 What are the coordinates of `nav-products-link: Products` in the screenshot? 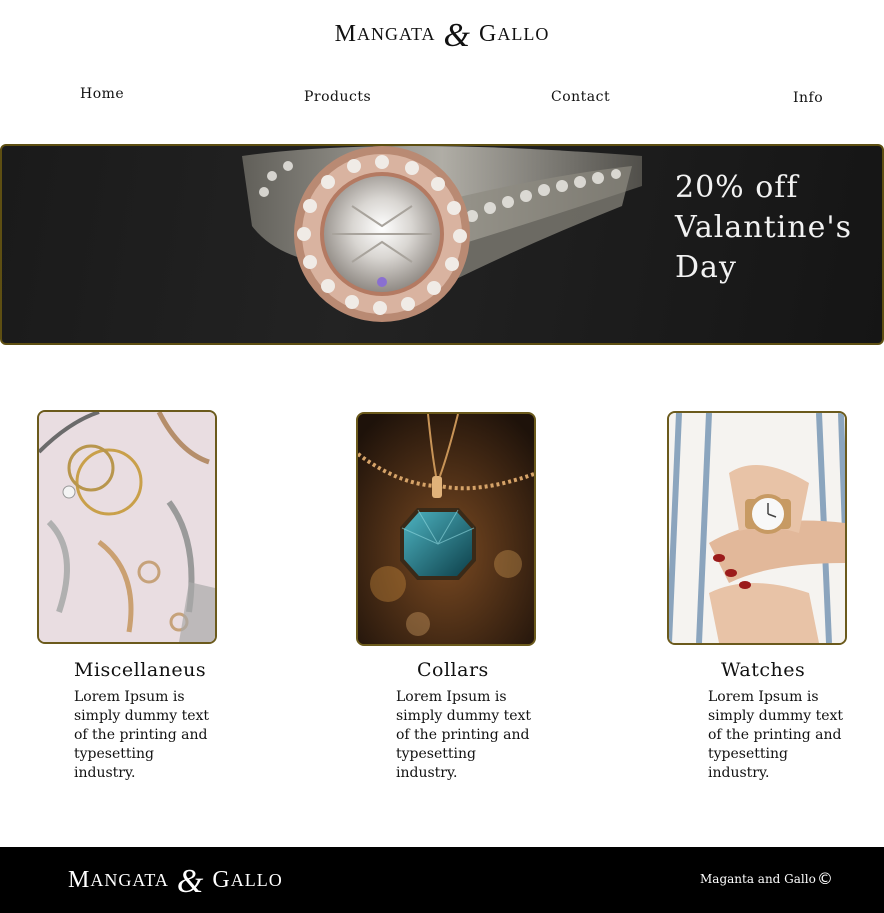 It's located at (337, 97).